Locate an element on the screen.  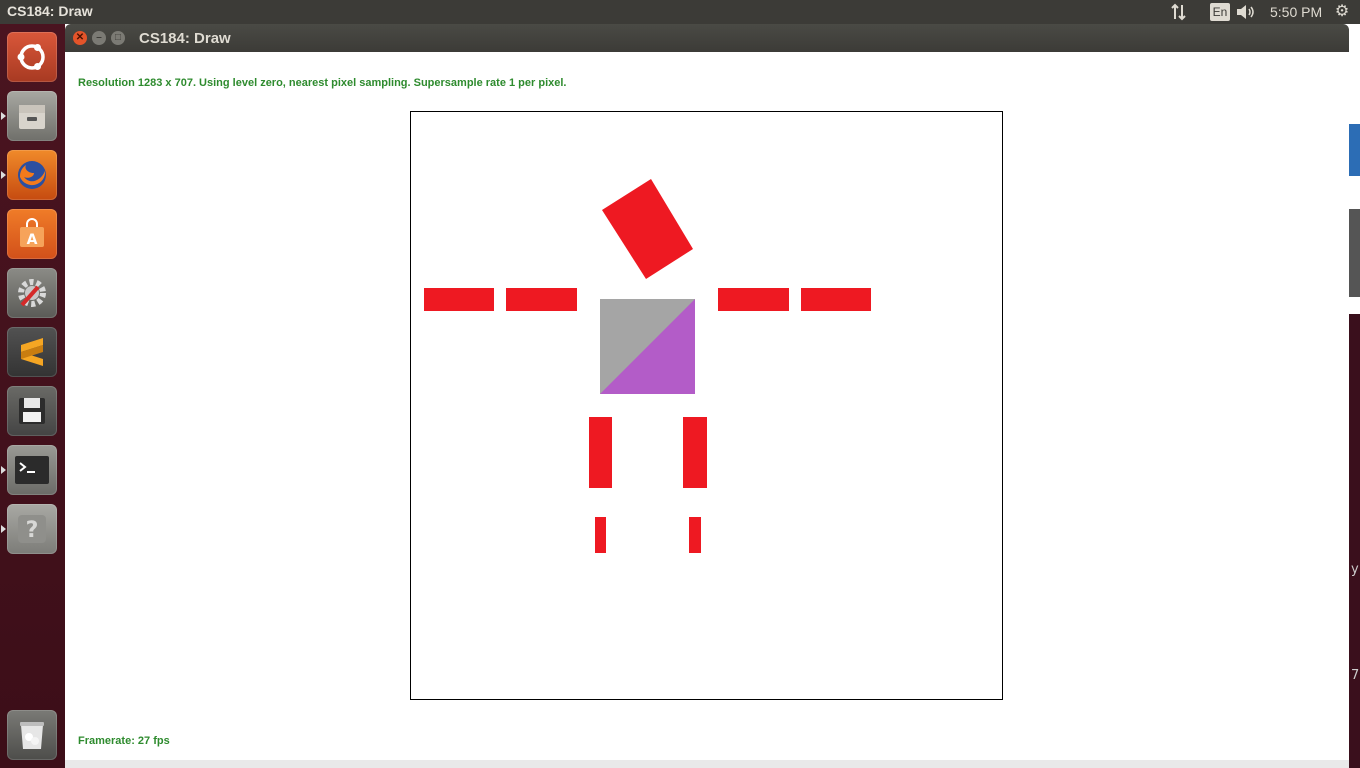
background-window-edge: y 7 is located at coordinates (1354, 396).